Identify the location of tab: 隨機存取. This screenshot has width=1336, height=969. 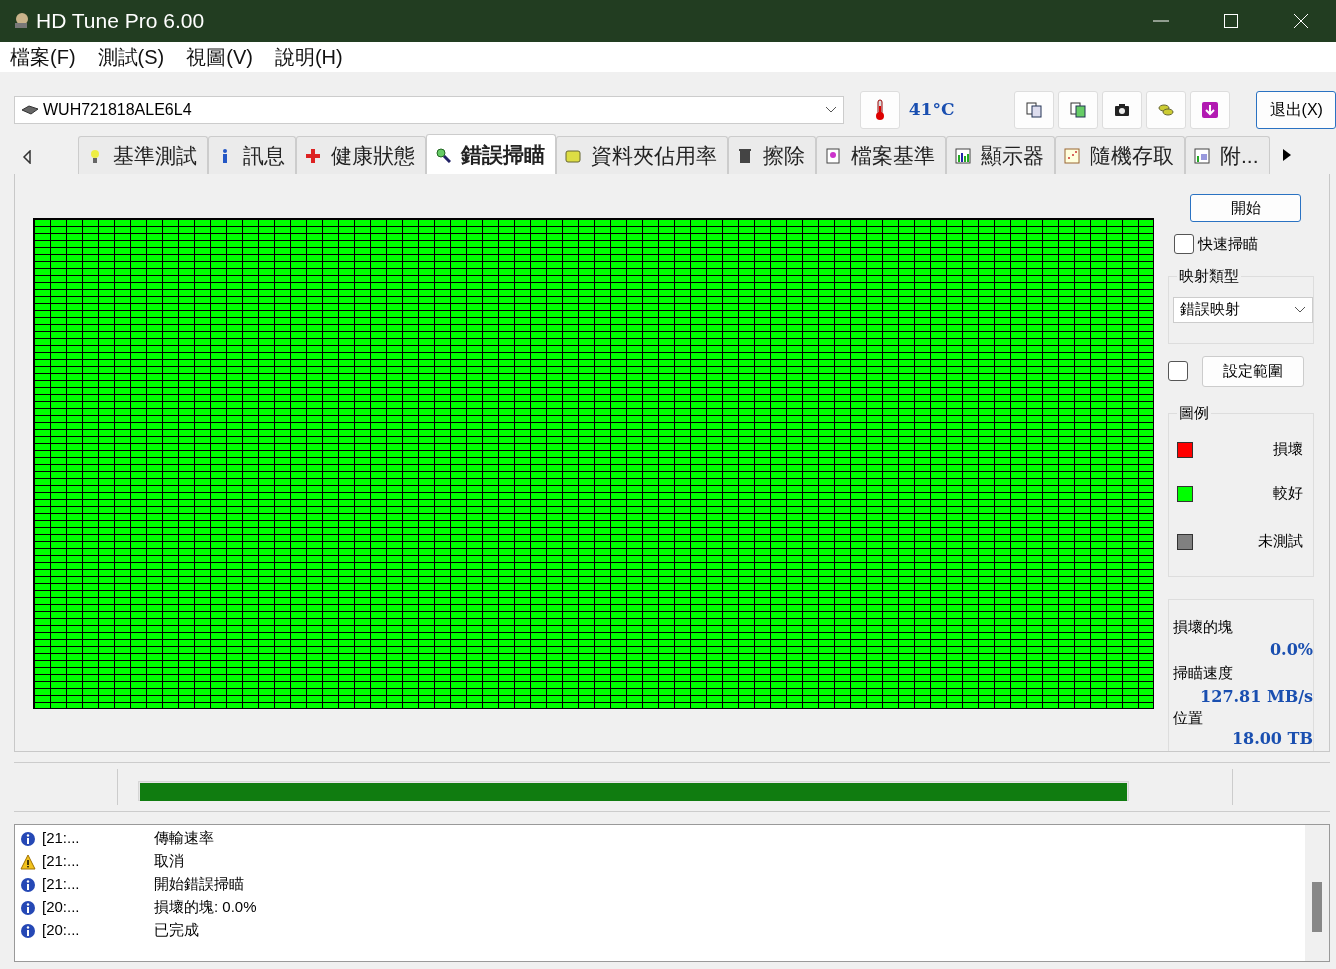
(1120, 155).